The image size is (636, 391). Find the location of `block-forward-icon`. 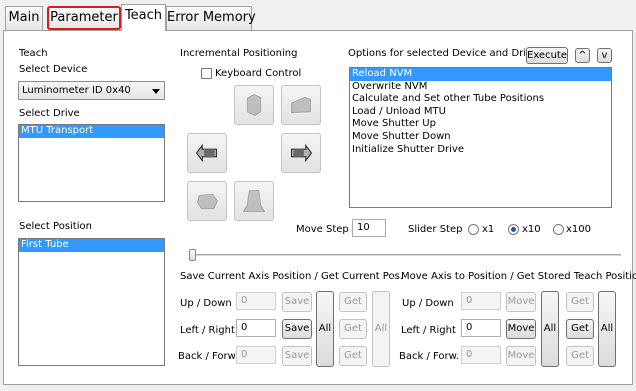

block-forward-icon is located at coordinates (207, 201).